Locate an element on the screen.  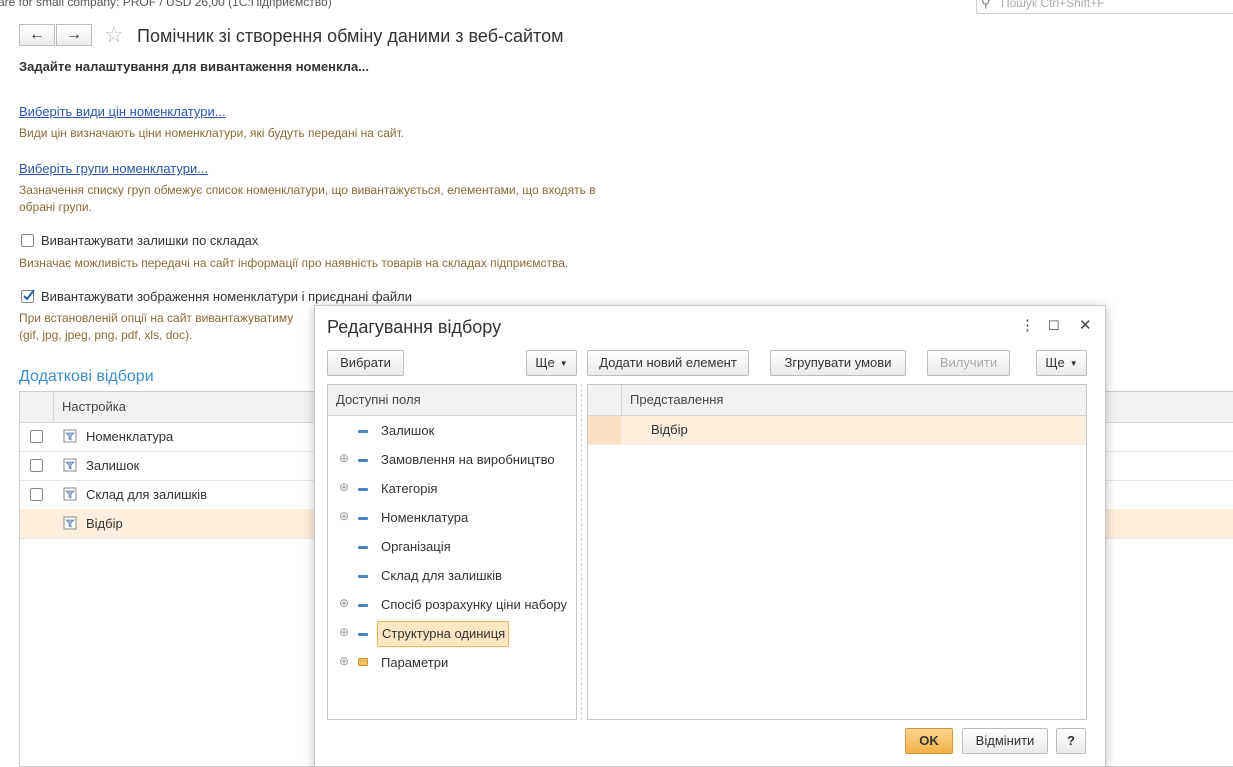
images-checkbox is located at coordinates (28, 296).